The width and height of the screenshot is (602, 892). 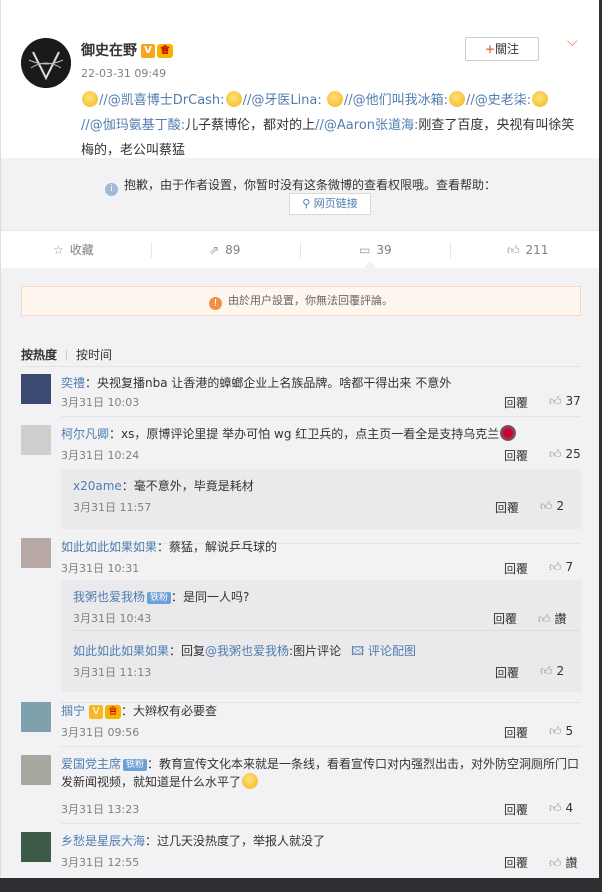 What do you see at coordinates (39, 355) in the screenshot?
I see `tab-hot: 按热度` at bounding box center [39, 355].